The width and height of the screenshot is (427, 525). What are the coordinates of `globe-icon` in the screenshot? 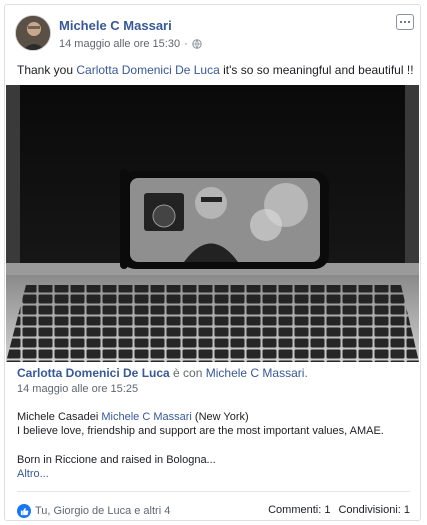 It's located at (197, 44).